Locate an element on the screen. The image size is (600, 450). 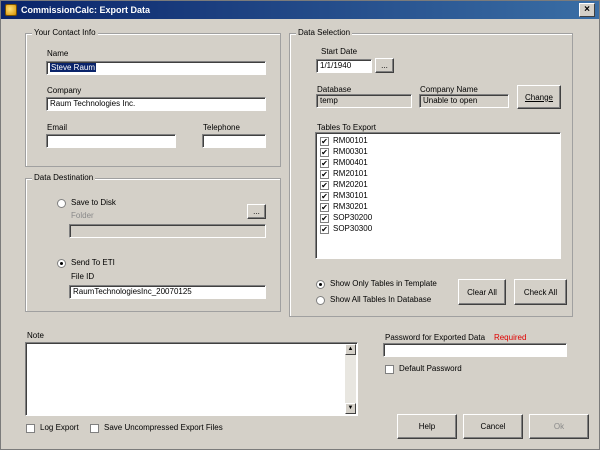
start-date-label: Start Date is located at coordinates (339, 51).